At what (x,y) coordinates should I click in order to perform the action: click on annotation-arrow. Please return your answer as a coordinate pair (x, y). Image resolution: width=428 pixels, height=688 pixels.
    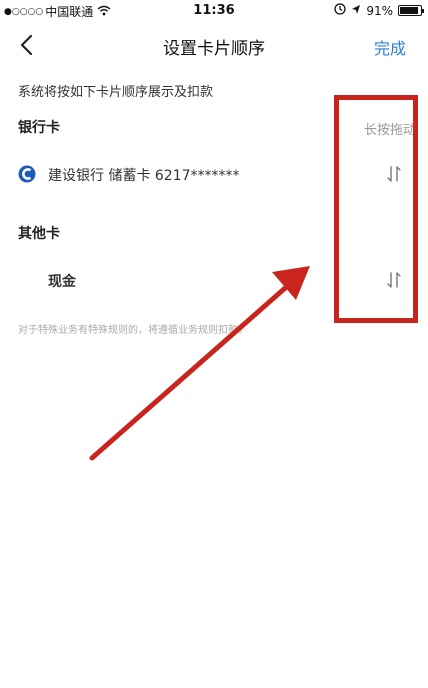
    Looking at the image, I should click on (199, 363).